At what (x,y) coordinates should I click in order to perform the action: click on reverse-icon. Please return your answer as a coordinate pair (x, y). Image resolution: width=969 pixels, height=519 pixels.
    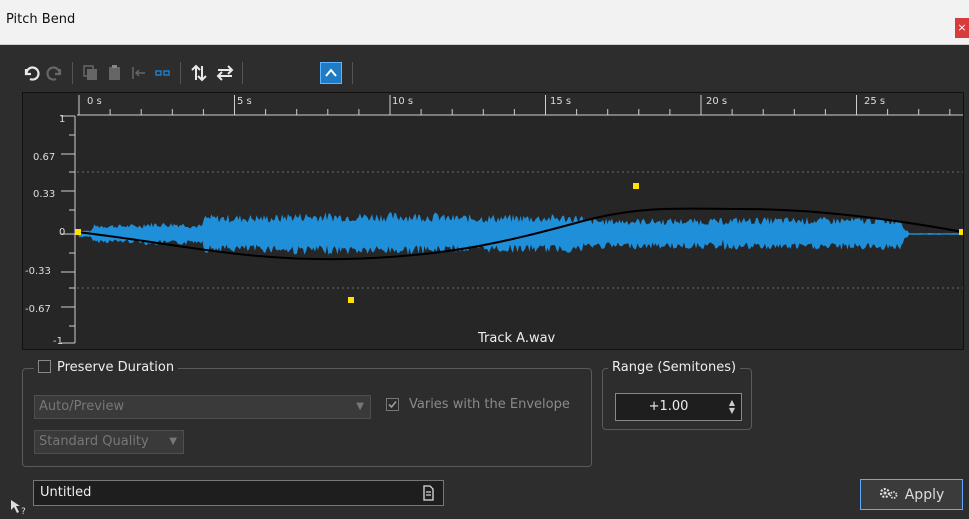
    Looking at the image, I should click on (225, 73).